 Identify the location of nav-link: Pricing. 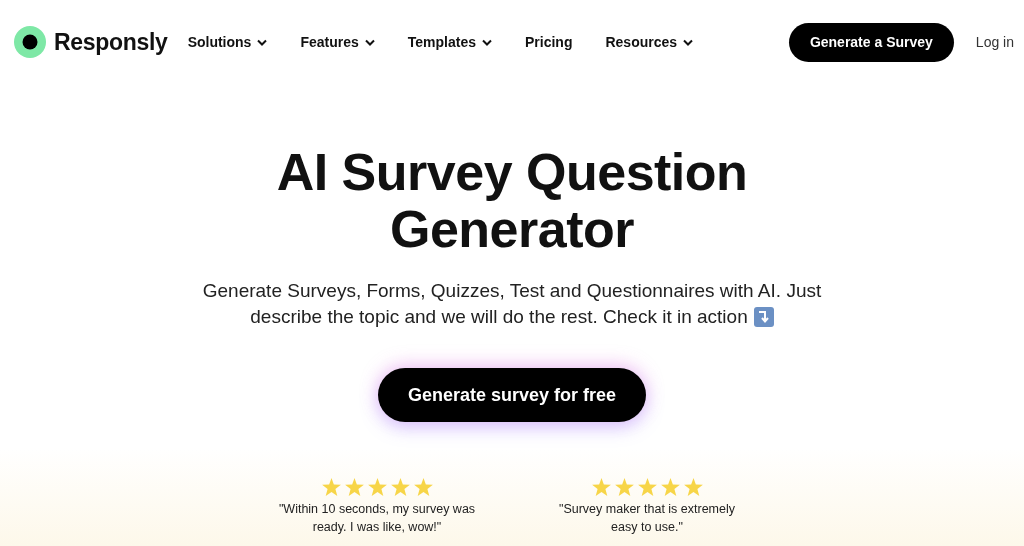
(549, 42).